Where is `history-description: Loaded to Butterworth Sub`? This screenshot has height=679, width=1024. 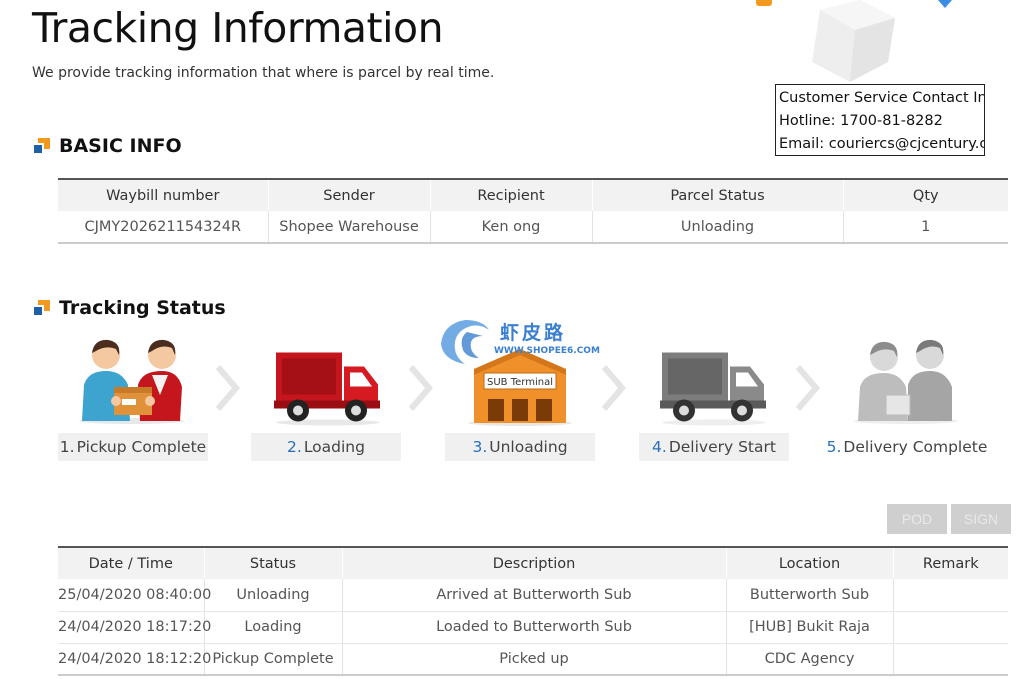 history-description: Loaded to Butterworth Sub is located at coordinates (534, 627).